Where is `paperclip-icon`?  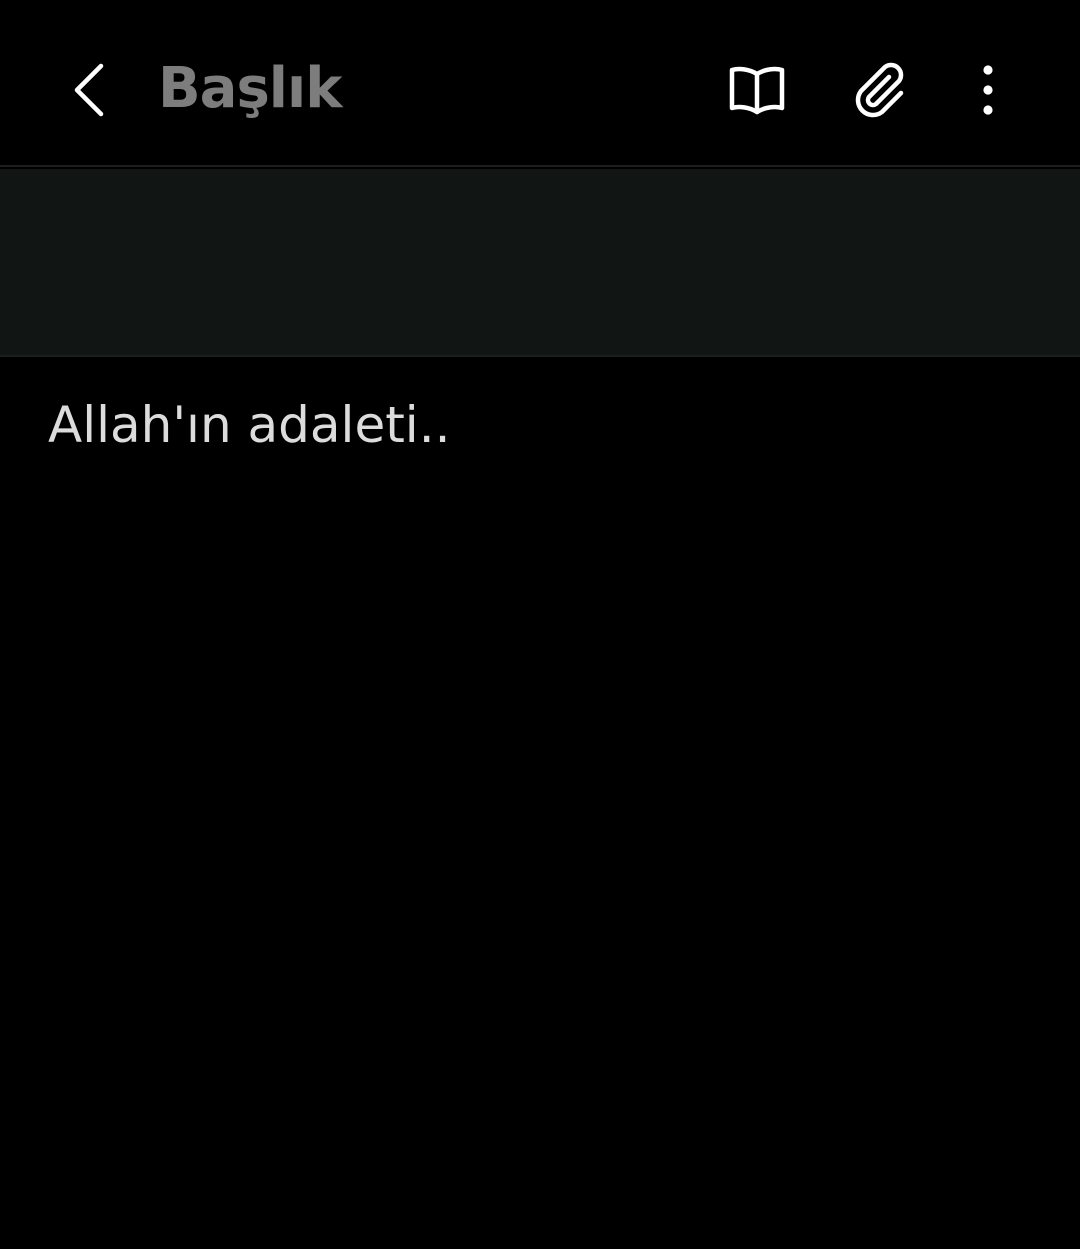 paperclip-icon is located at coordinates (881, 90).